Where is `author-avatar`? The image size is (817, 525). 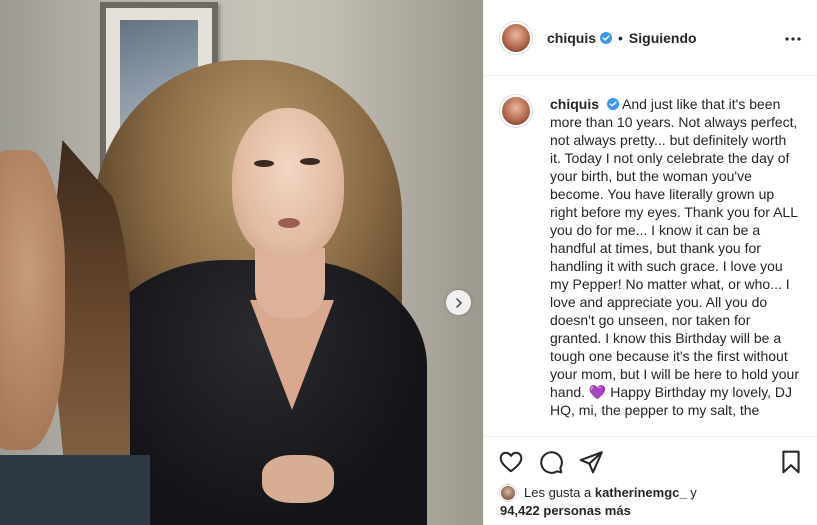 author-avatar is located at coordinates (516, 37).